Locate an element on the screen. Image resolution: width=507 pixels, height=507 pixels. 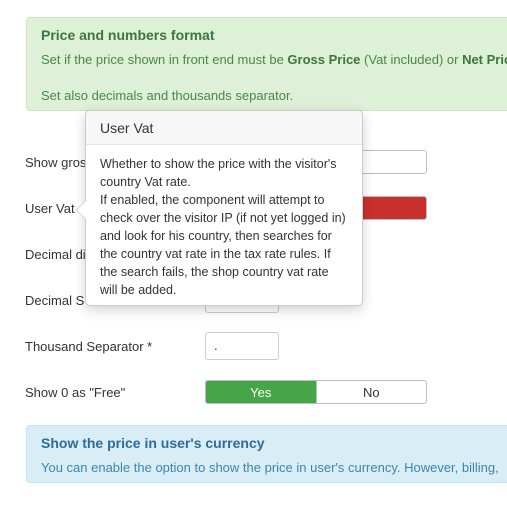
gross-price-text: Gross Price is located at coordinates (324, 59).